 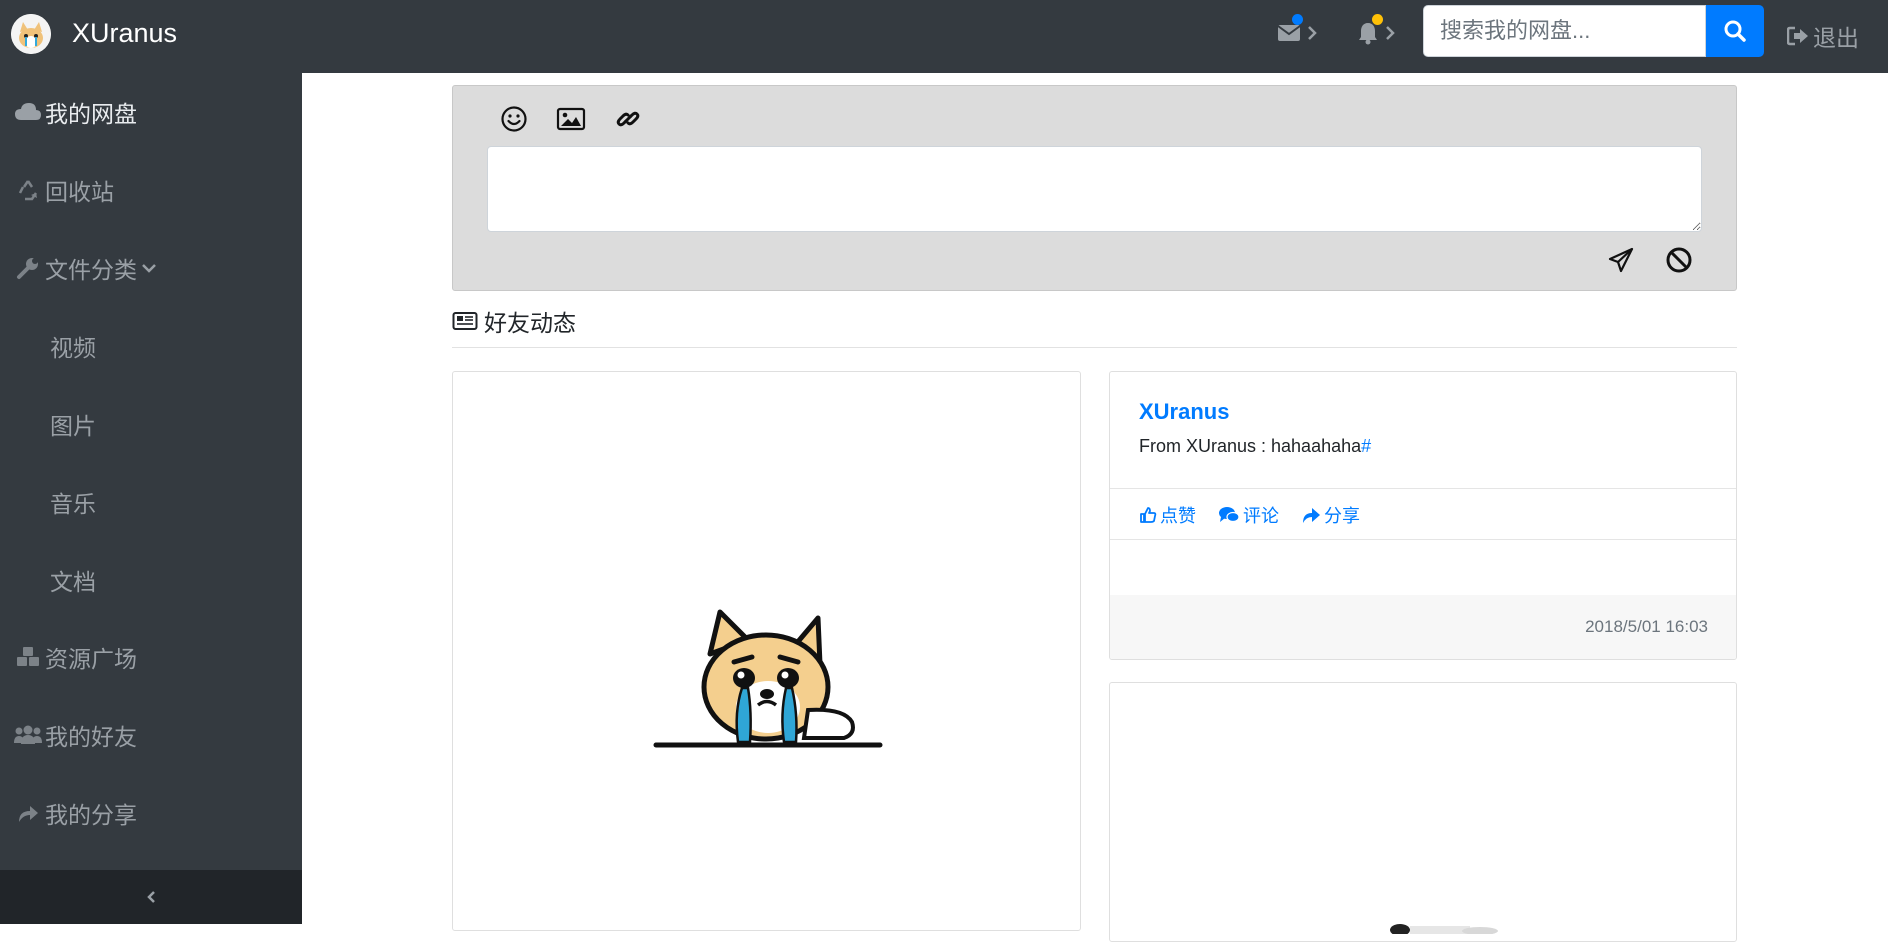 What do you see at coordinates (151, 424) in the screenshot?
I see `sidebar-item-images: 图片` at bounding box center [151, 424].